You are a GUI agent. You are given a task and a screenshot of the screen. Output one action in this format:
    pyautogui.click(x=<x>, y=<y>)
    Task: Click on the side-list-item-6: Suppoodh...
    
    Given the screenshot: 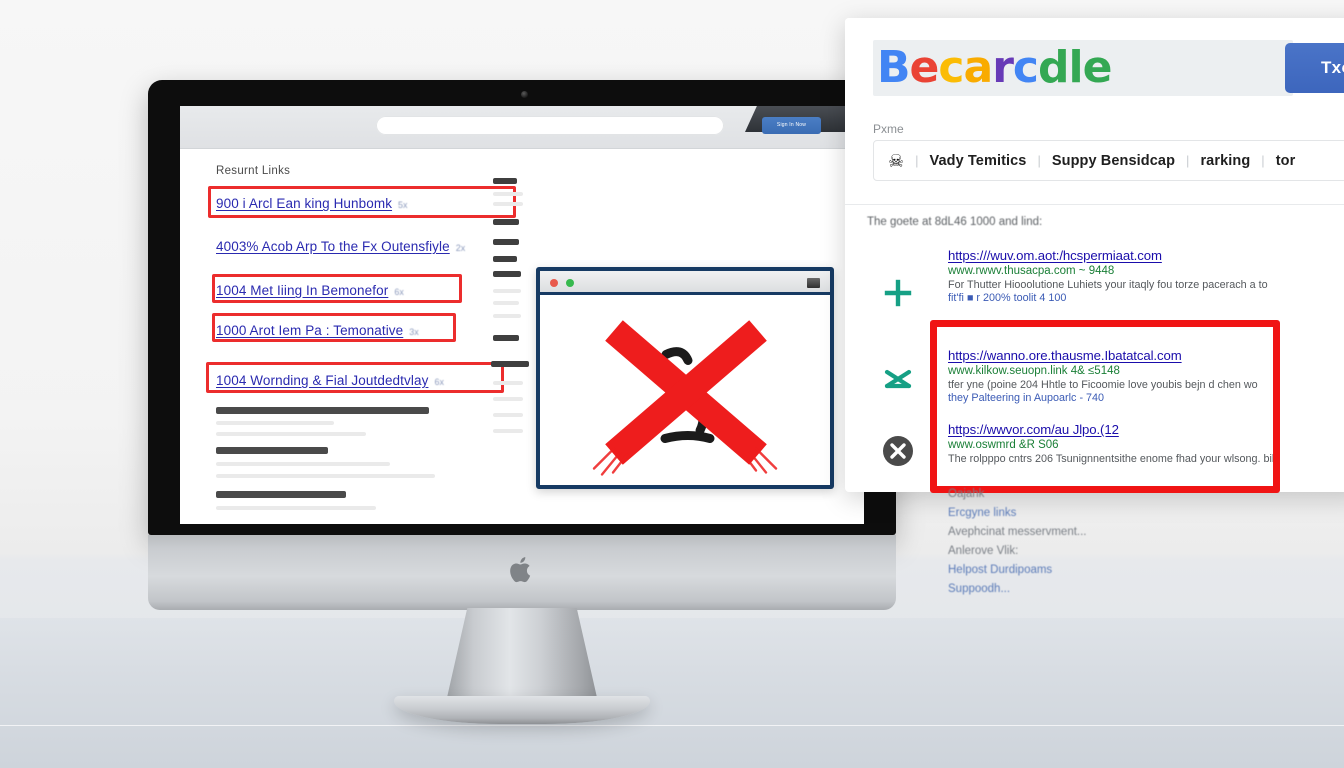 What is the action you would take?
    pyautogui.click(x=979, y=589)
    